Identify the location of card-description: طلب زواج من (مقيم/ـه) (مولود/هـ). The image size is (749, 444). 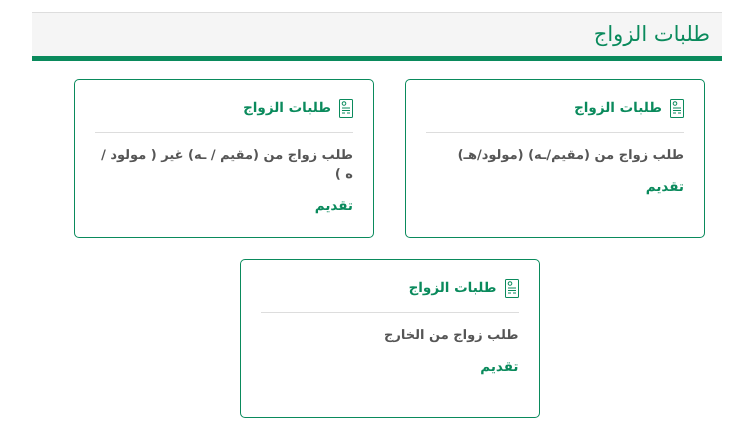
(570, 156).